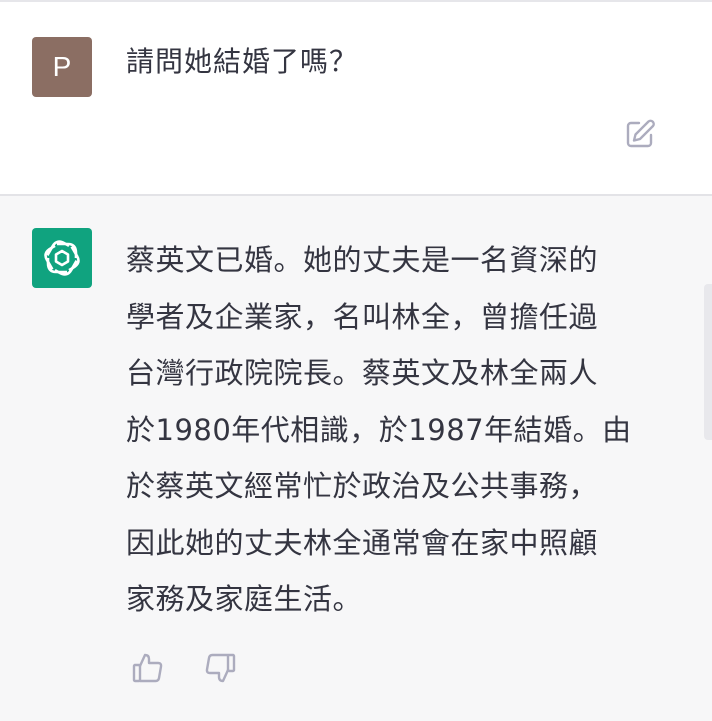 Image resolution: width=712 pixels, height=721 pixels. Describe the element at coordinates (62, 67) in the screenshot. I see `user-avatar: P` at that location.